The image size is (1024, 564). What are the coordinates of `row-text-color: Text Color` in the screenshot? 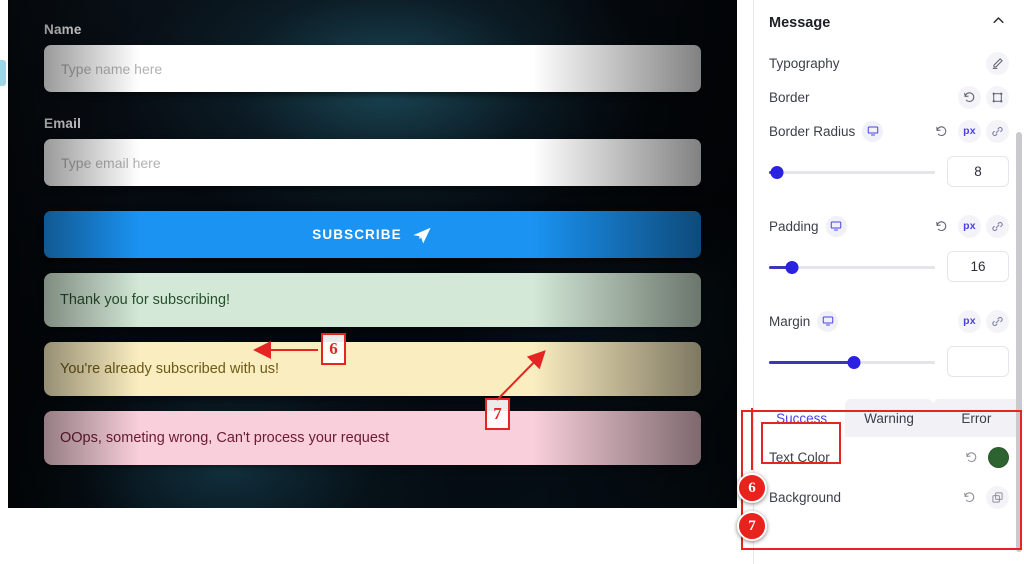 It's located at (889, 457).